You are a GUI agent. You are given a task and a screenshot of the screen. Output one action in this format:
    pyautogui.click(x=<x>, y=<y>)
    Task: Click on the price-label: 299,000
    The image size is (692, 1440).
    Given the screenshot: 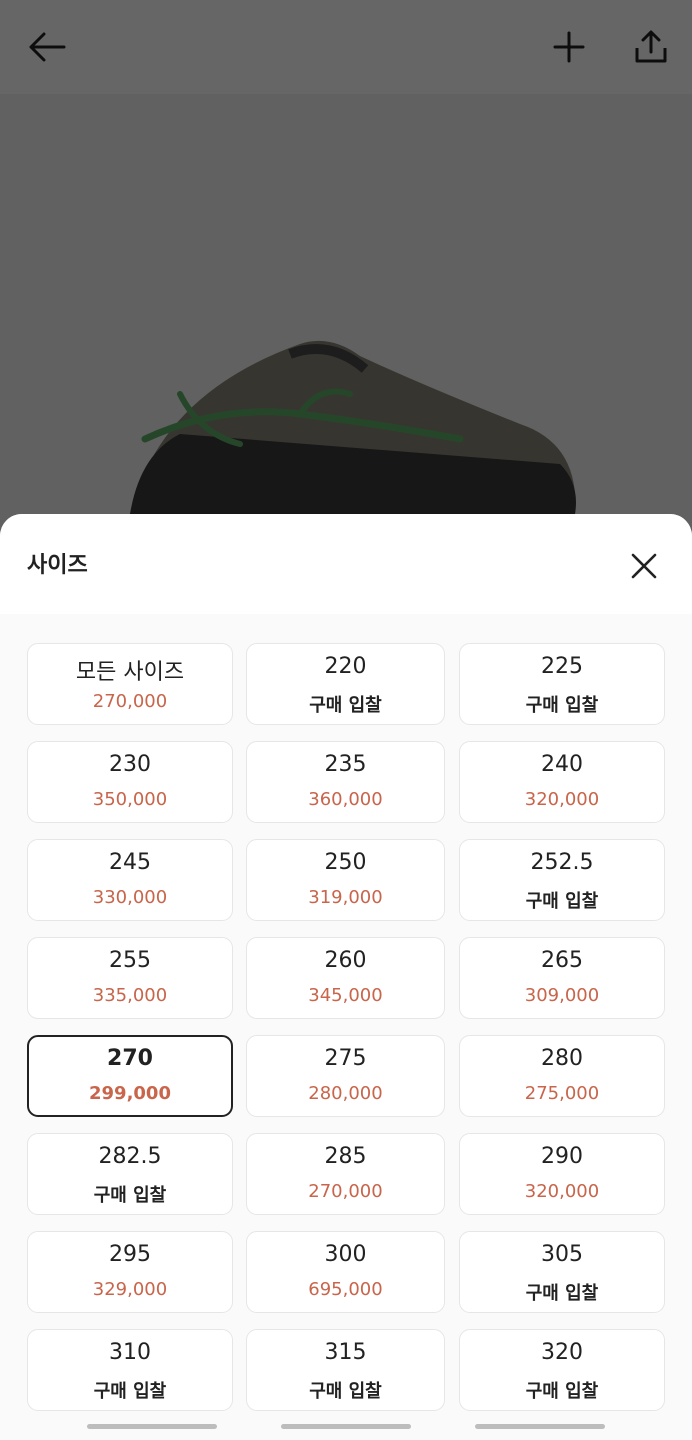 What is the action you would take?
    pyautogui.click(x=130, y=1093)
    